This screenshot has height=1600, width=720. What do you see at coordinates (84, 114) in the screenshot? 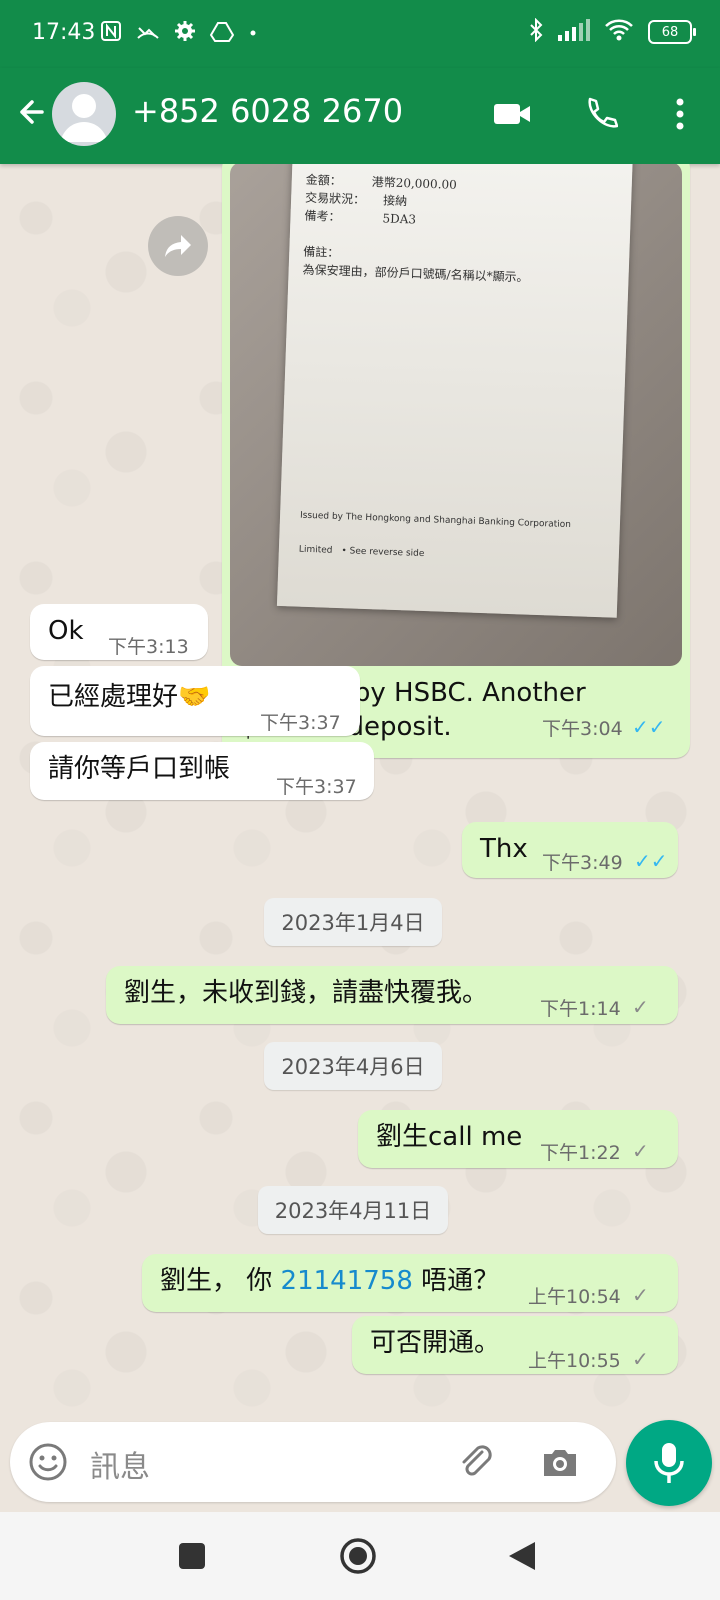
I see `contact-avatar` at bounding box center [84, 114].